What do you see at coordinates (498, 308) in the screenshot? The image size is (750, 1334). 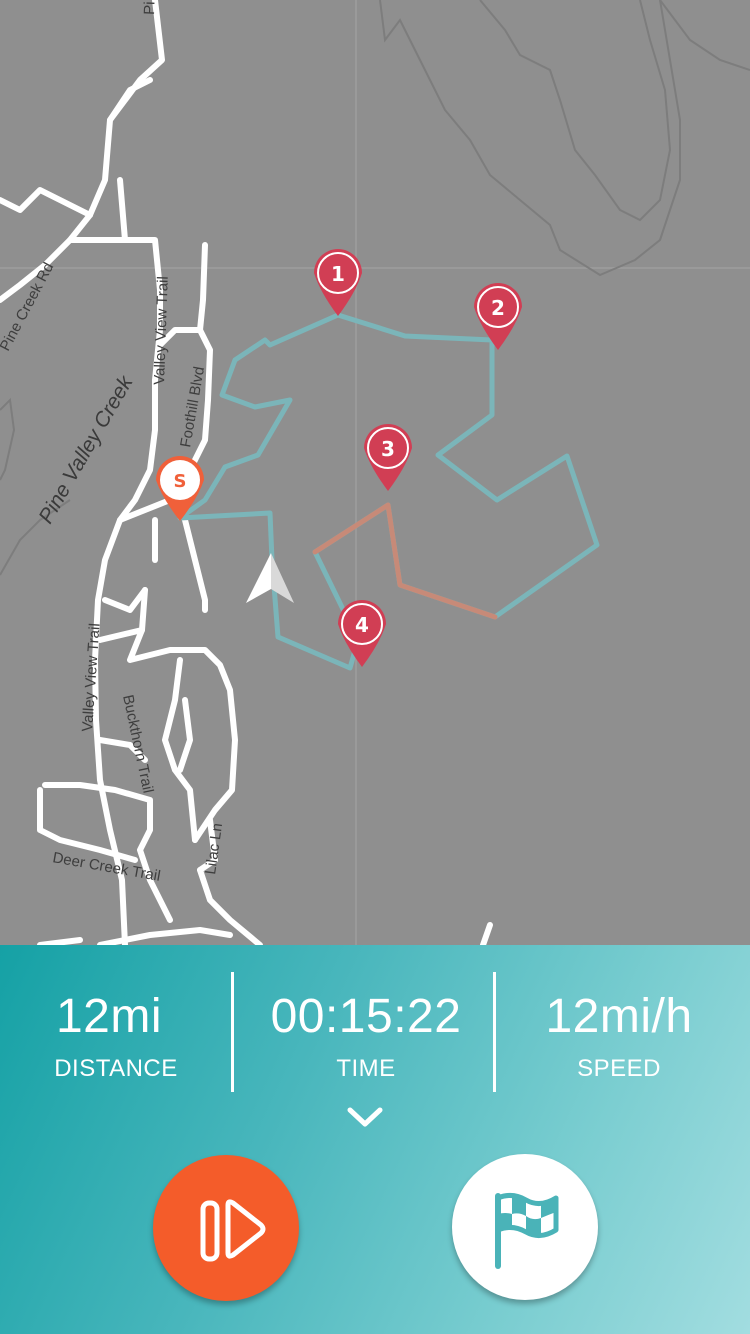 I see `waypoint-number: 2` at bounding box center [498, 308].